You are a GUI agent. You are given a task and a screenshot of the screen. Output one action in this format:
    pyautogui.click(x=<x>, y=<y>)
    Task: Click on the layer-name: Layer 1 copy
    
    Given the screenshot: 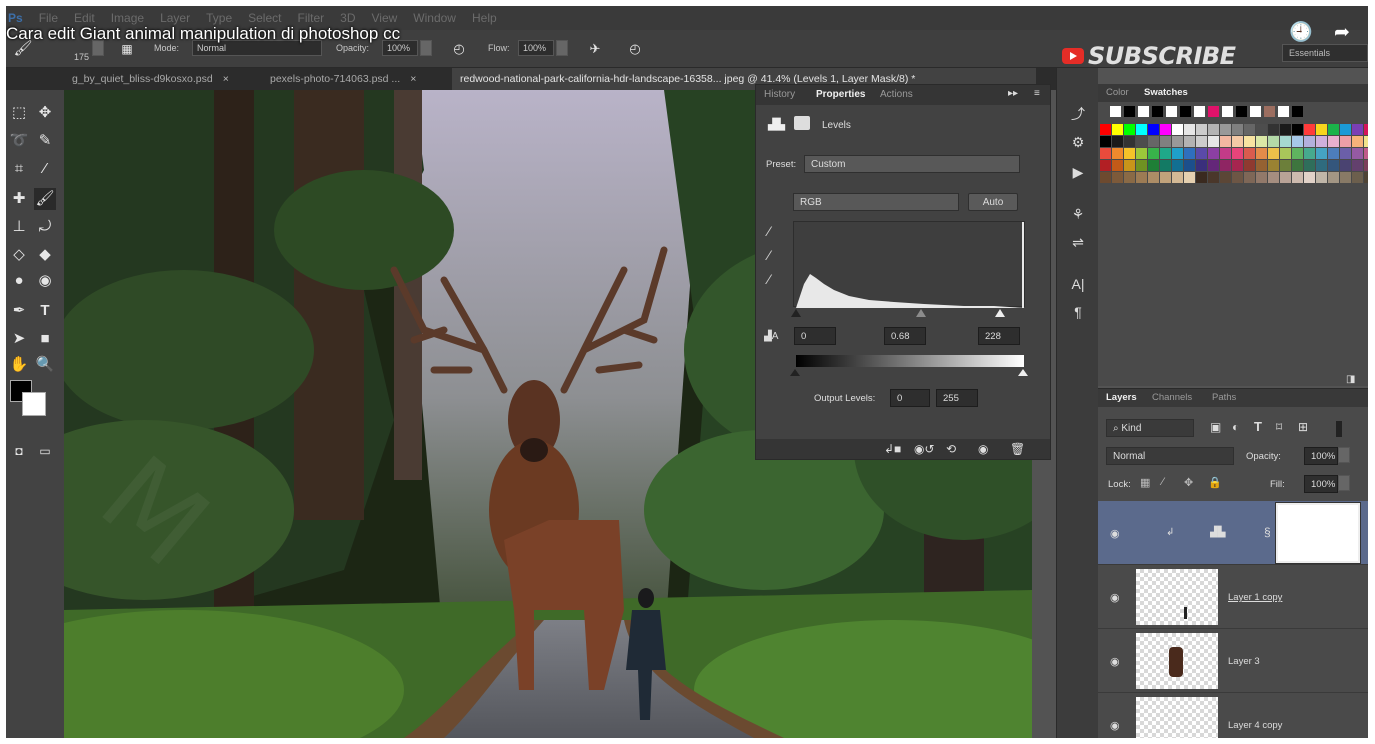 What is the action you would take?
    pyautogui.click(x=1255, y=597)
    